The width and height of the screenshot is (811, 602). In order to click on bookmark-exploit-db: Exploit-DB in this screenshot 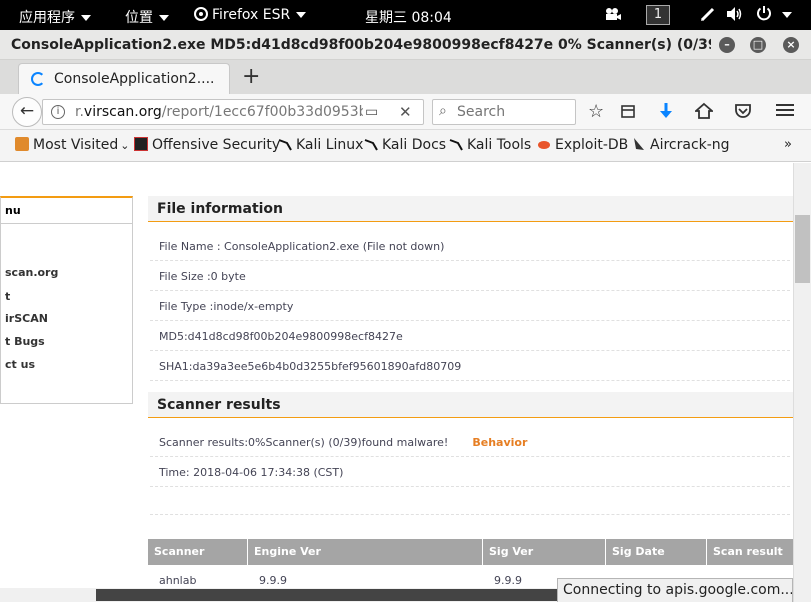, I will do `click(582, 145)`.